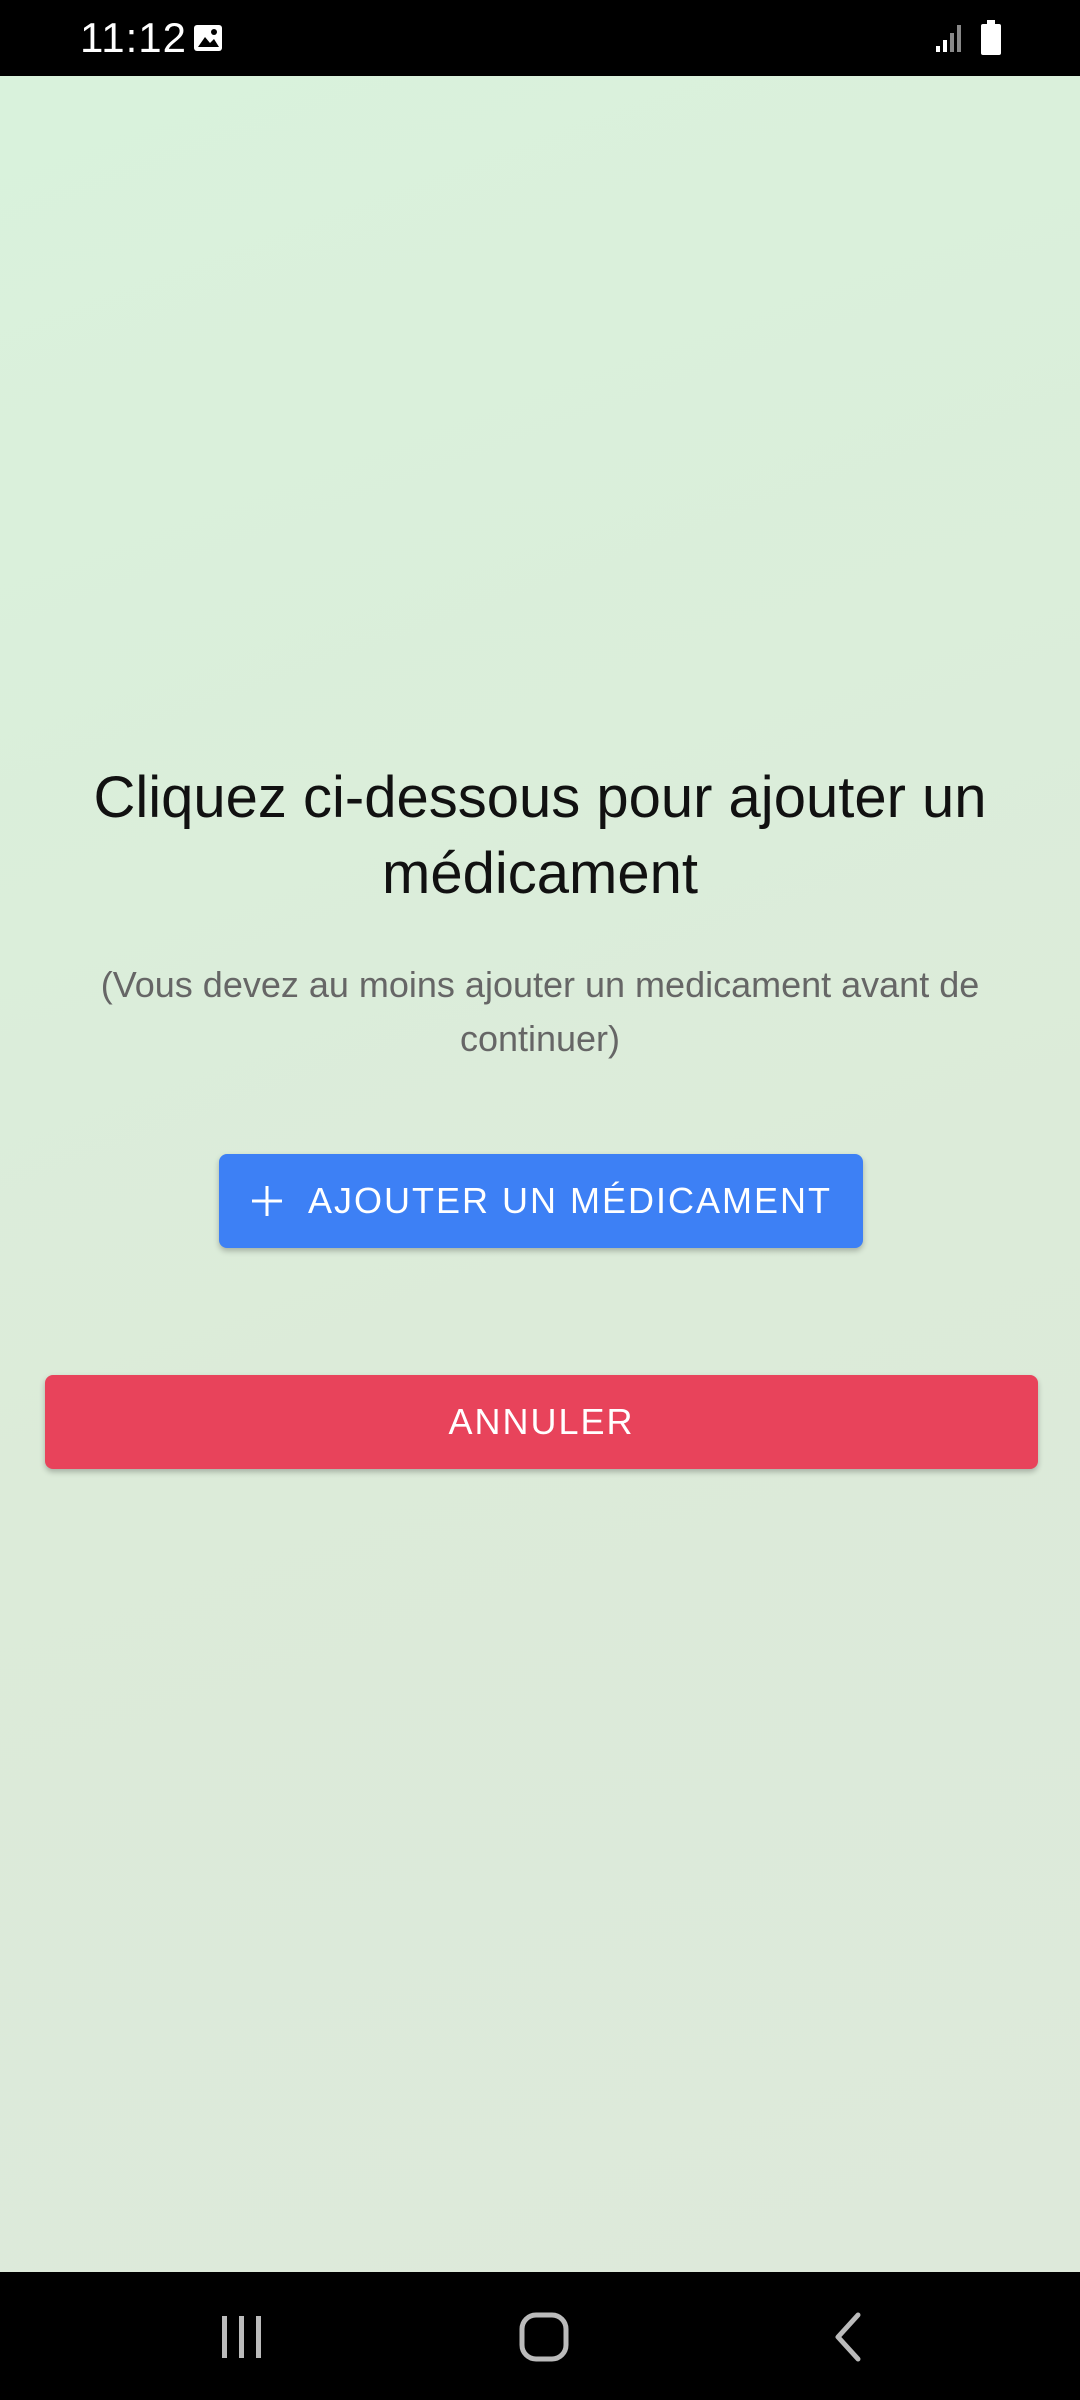 This screenshot has width=1080, height=2400. What do you see at coordinates (948, 38) in the screenshot?
I see `signal-icon` at bounding box center [948, 38].